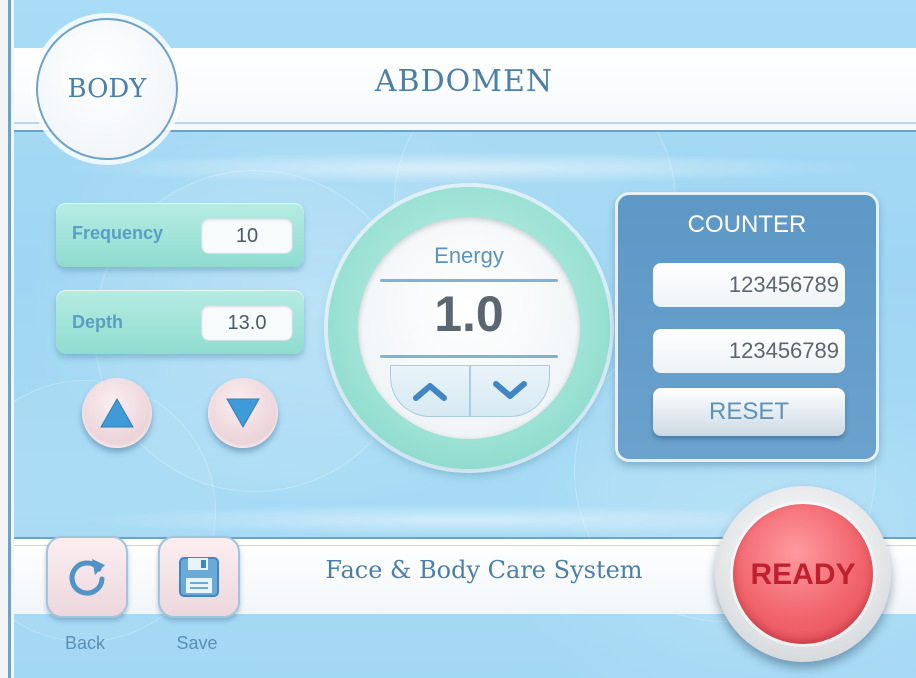  Describe the element at coordinates (97, 322) in the screenshot. I see `depth-label: Depth` at that location.